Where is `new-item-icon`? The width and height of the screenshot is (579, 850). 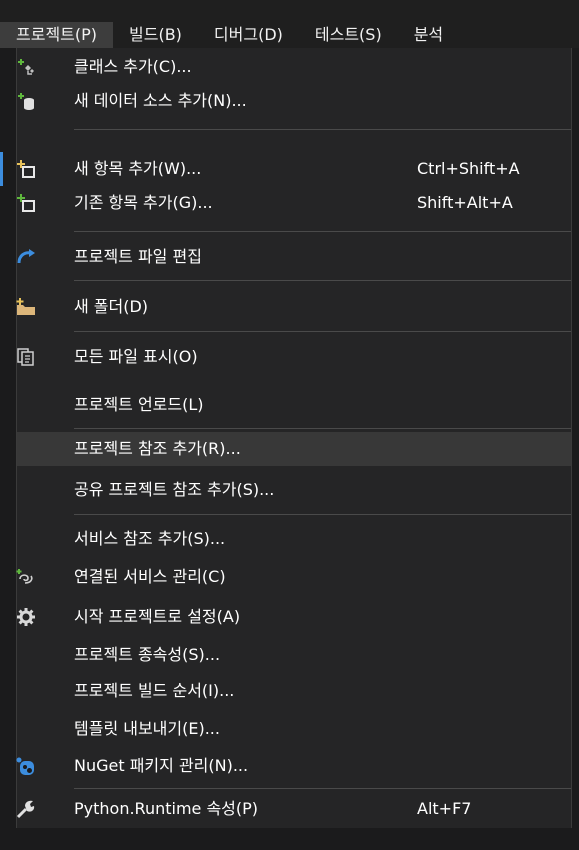 new-item-icon is located at coordinates (26, 169).